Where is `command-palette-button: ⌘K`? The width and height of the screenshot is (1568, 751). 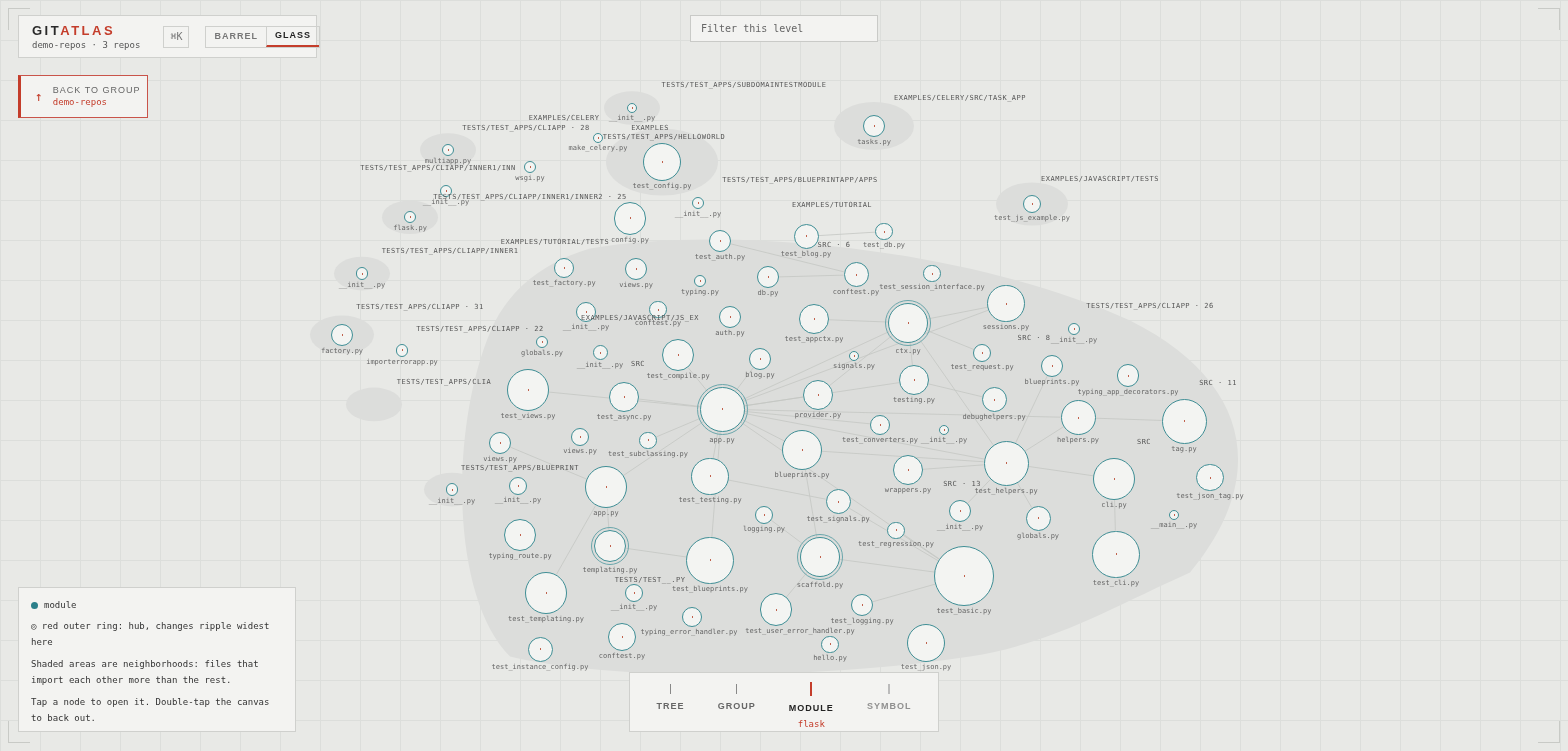
command-palette-button: ⌘K is located at coordinates (176, 36).